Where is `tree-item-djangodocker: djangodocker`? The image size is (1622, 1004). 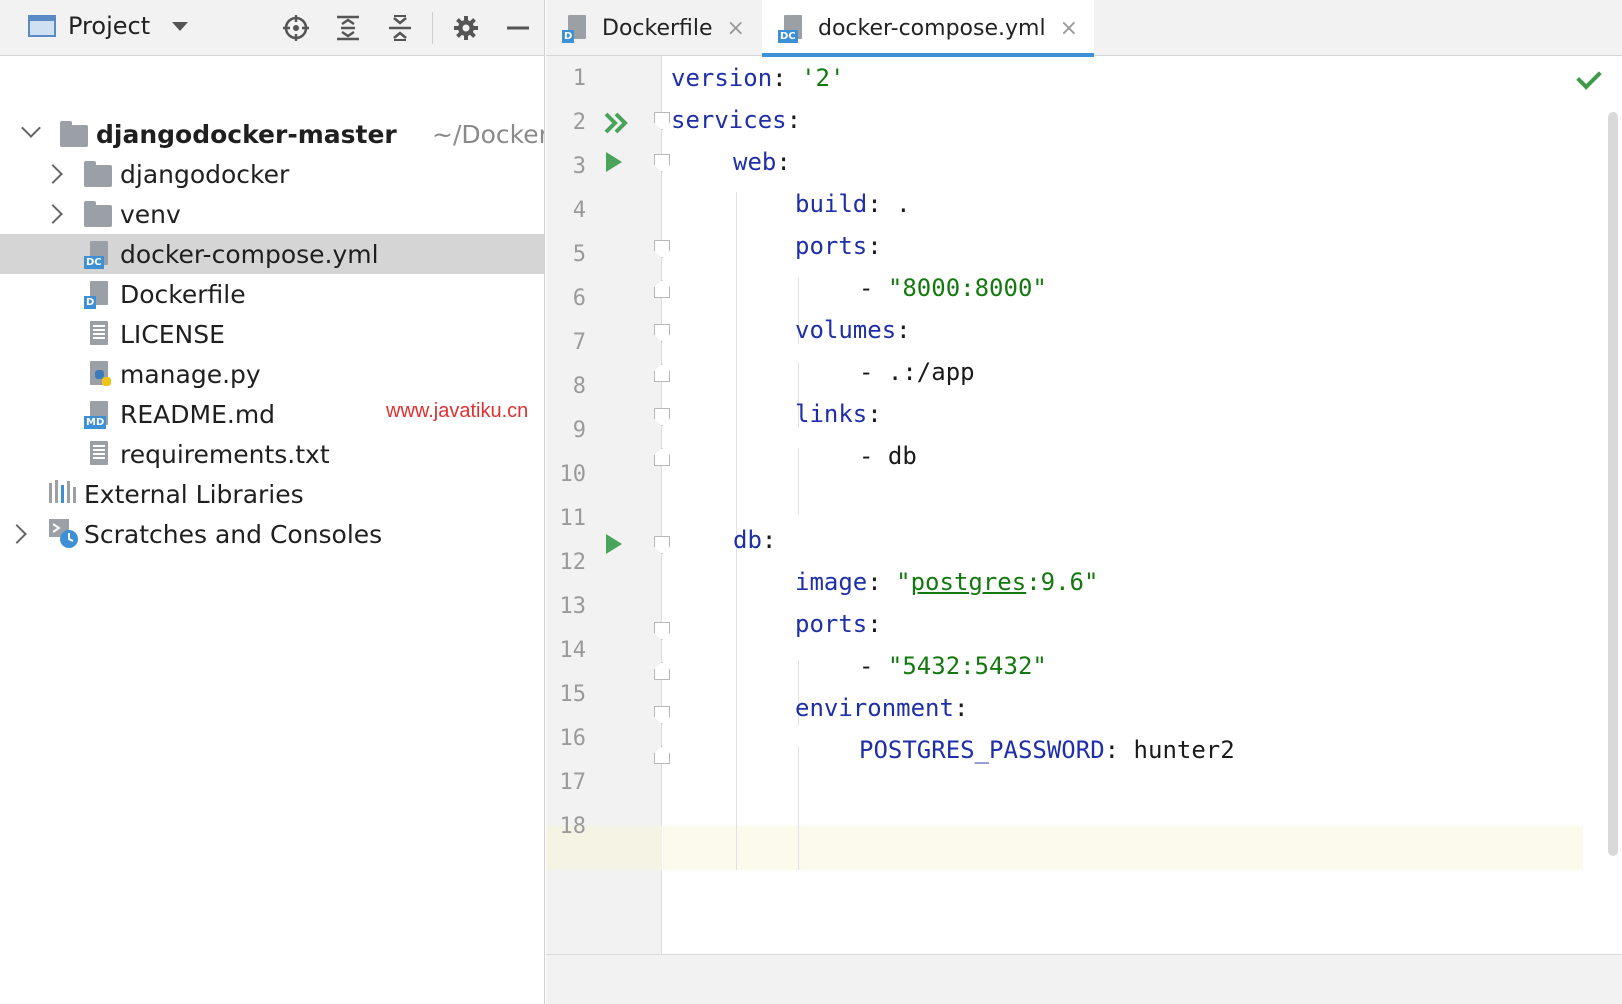
tree-item-djangodocker: djangodocker is located at coordinates (272, 174).